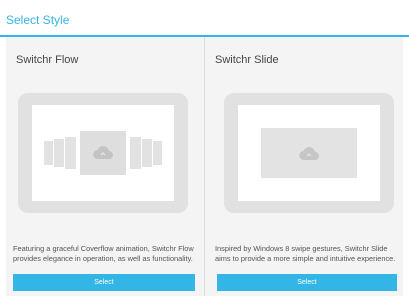 The width and height of the screenshot is (409, 296). Describe the element at coordinates (247, 60) in the screenshot. I see `style-option-title: Switchr Slide` at that location.